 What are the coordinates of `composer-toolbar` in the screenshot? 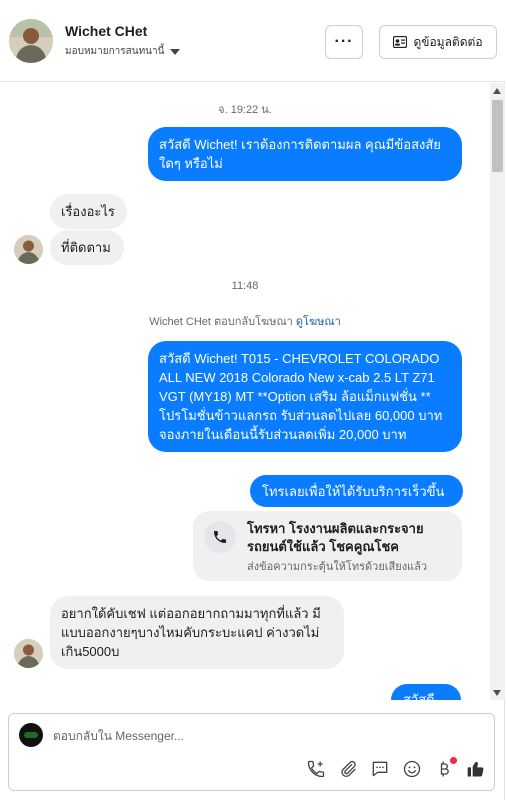 It's located at (396, 768).